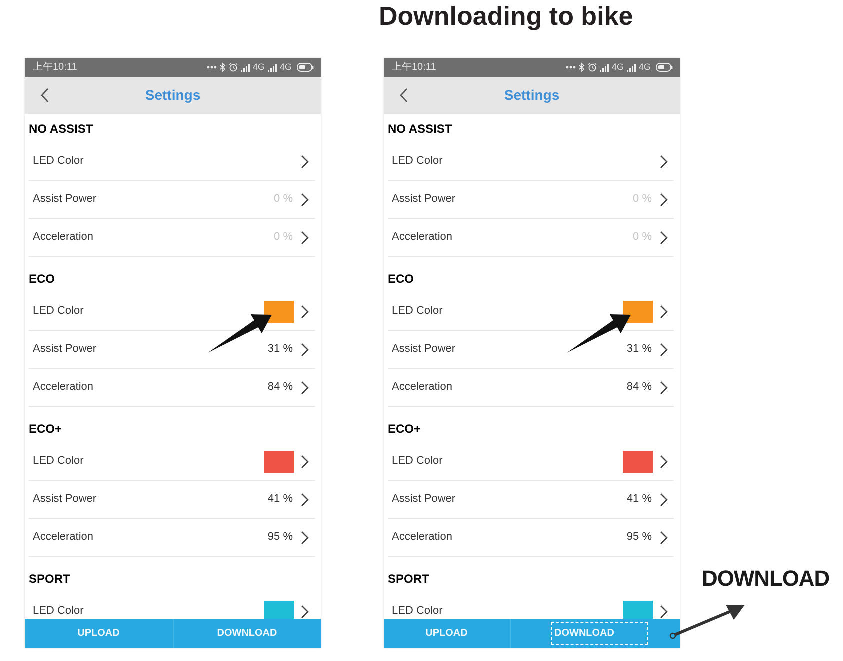  Describe the element at coordinates (766, 578) in the screenshot. I see `callout-label: DOWNLOAD` at that location.